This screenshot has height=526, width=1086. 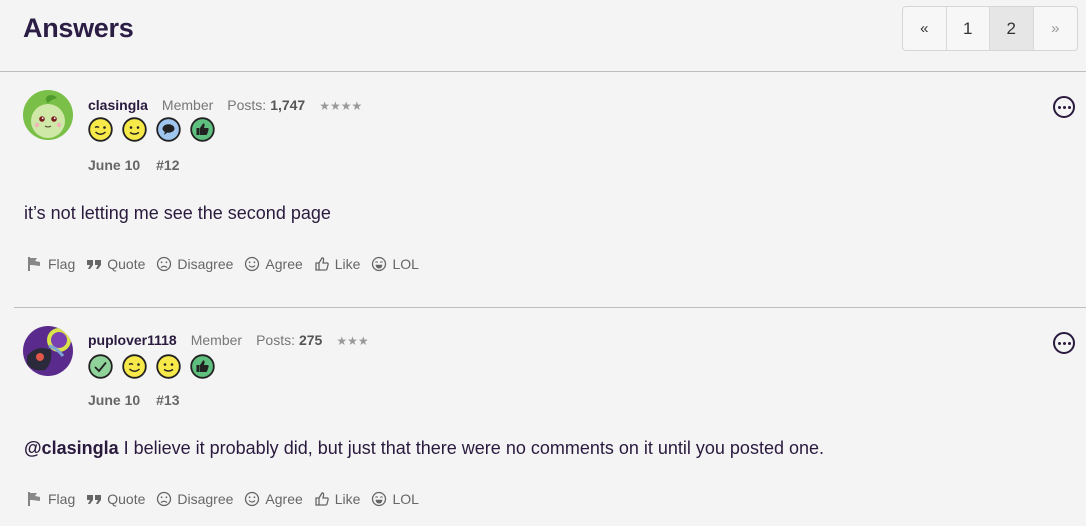 What do you see at coordinates (167, 400) in the screenshot?
I see `post-number: #13` at bounding box center [167, 400].